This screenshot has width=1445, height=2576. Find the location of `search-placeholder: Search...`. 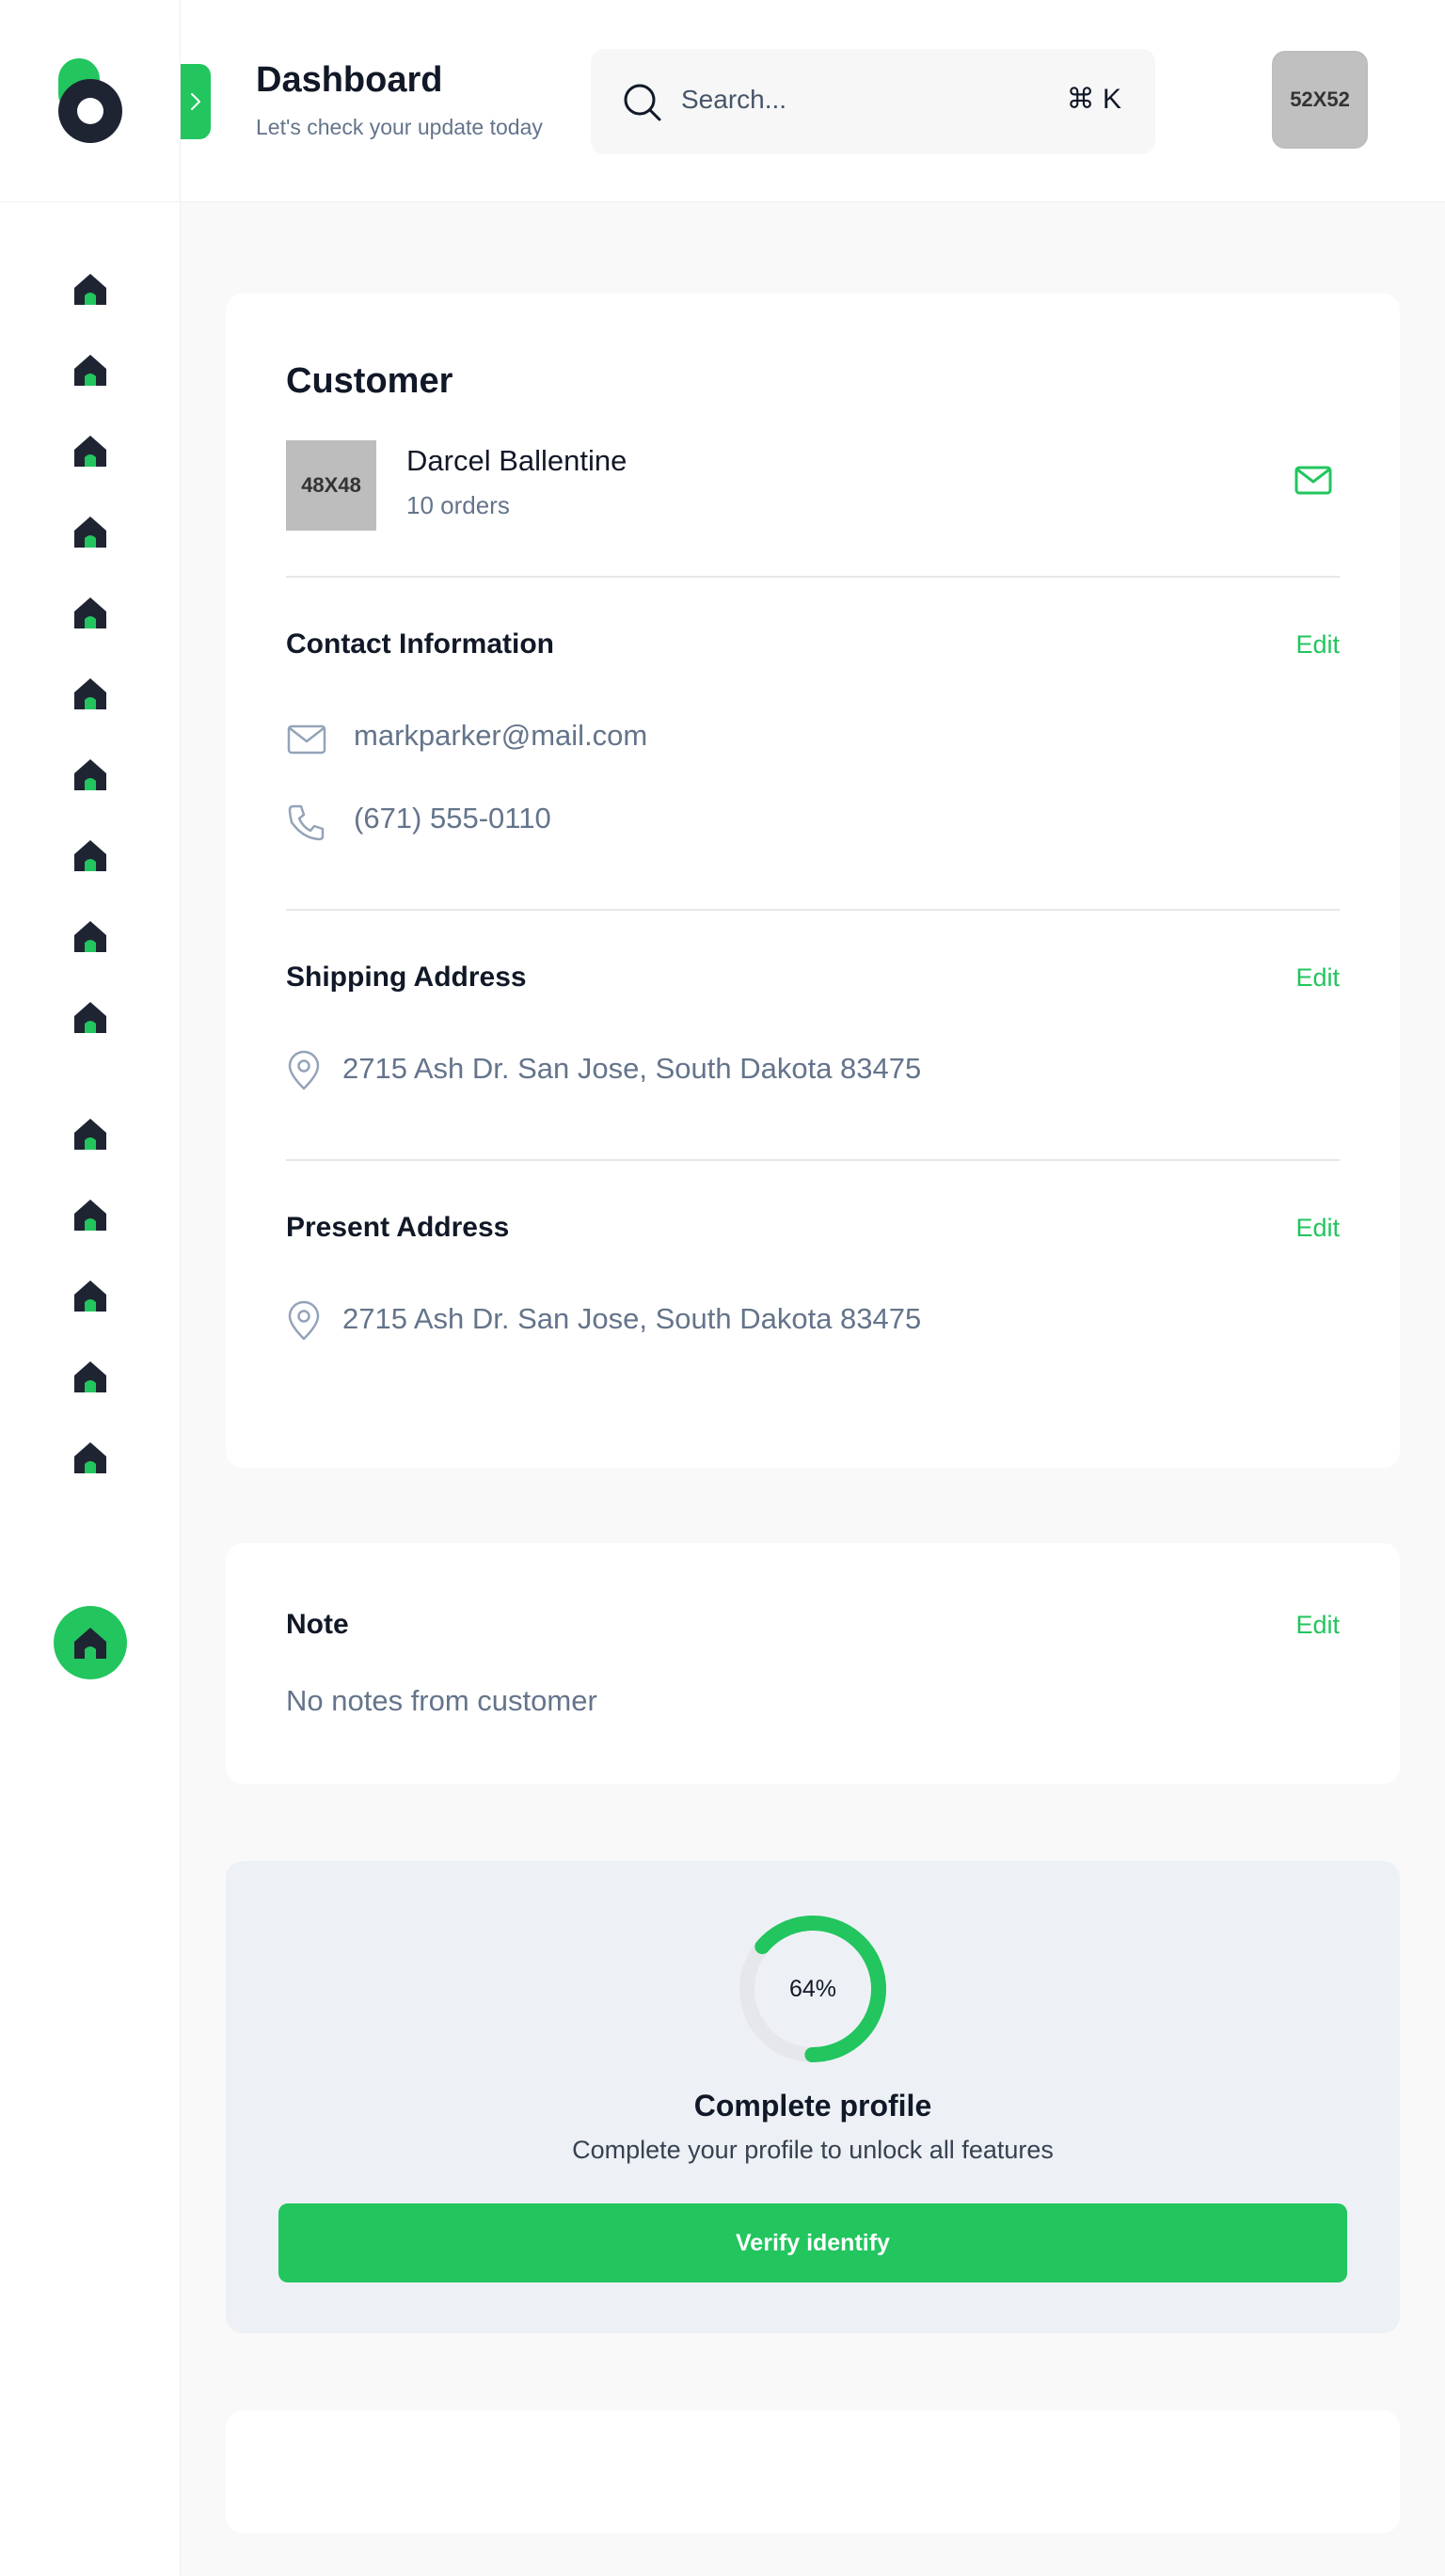

search-placeholder: Search... is located at coordinates (734, 99).